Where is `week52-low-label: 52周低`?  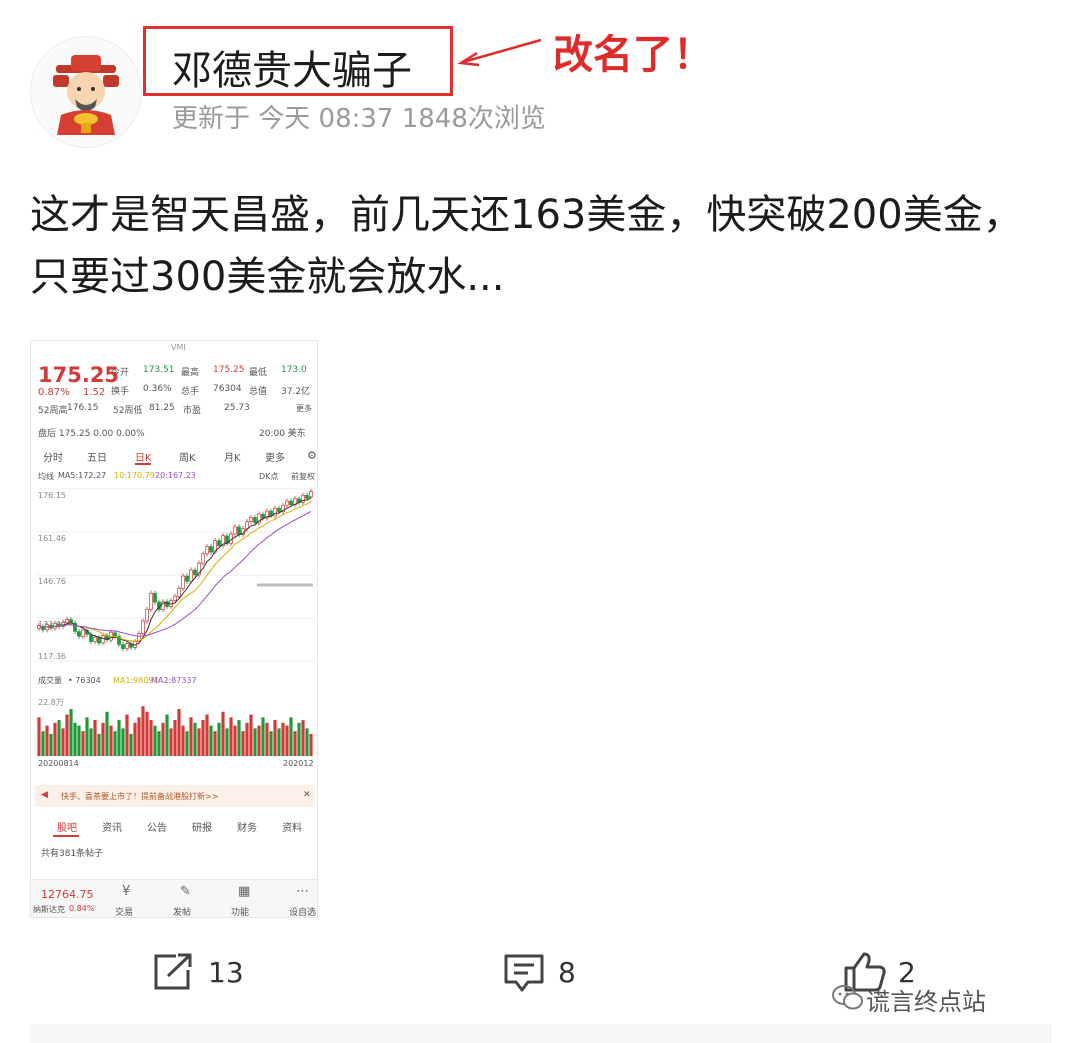 week52-low-label: 52周低 is located at coordinates (128, 411).